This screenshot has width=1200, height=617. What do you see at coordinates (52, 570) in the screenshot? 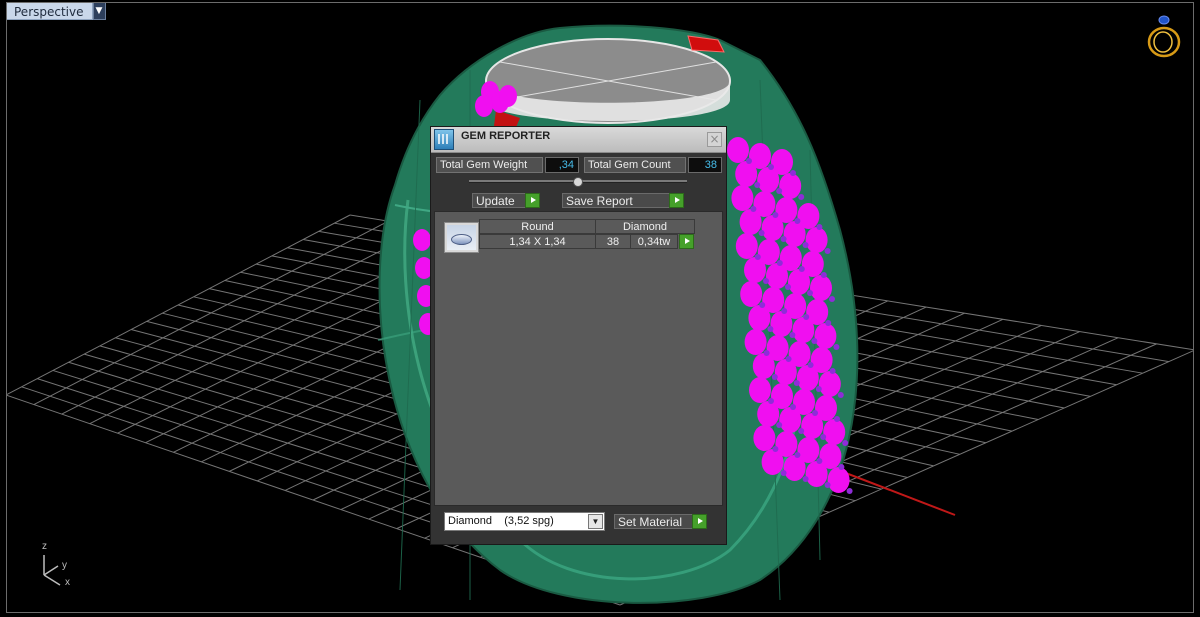
I see `axis-triad-icon` at bounding box center [52, 570].